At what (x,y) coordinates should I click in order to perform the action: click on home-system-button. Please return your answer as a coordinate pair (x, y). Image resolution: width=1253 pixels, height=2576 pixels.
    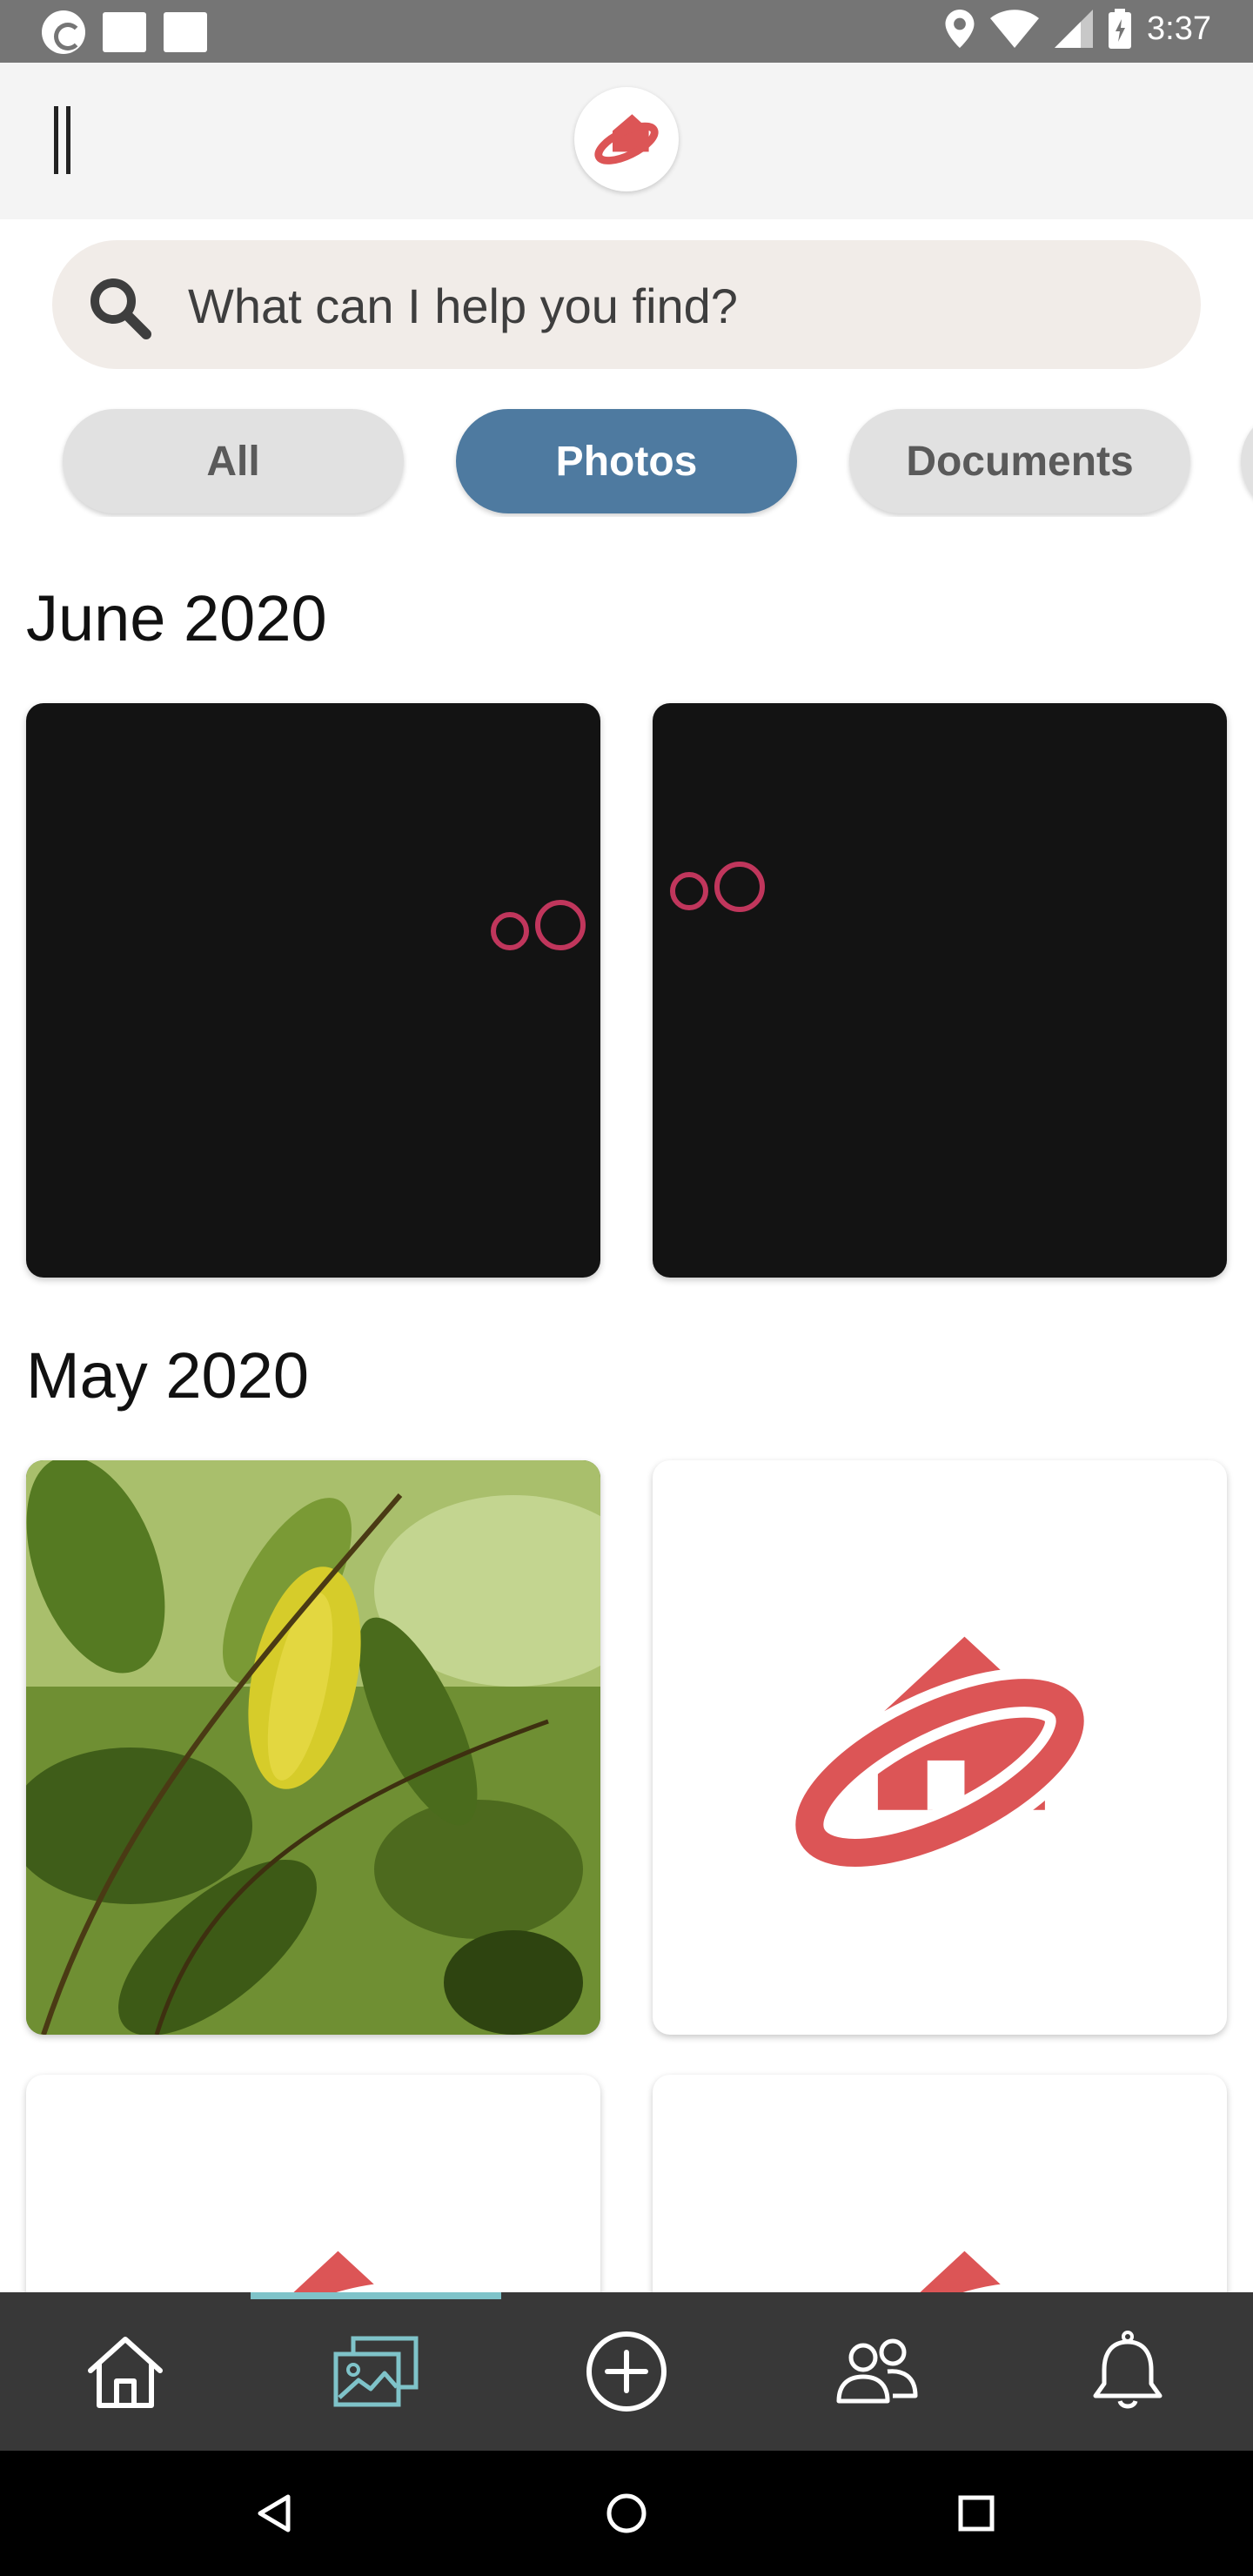
    Looking at the image, I should click on (626, 2513).